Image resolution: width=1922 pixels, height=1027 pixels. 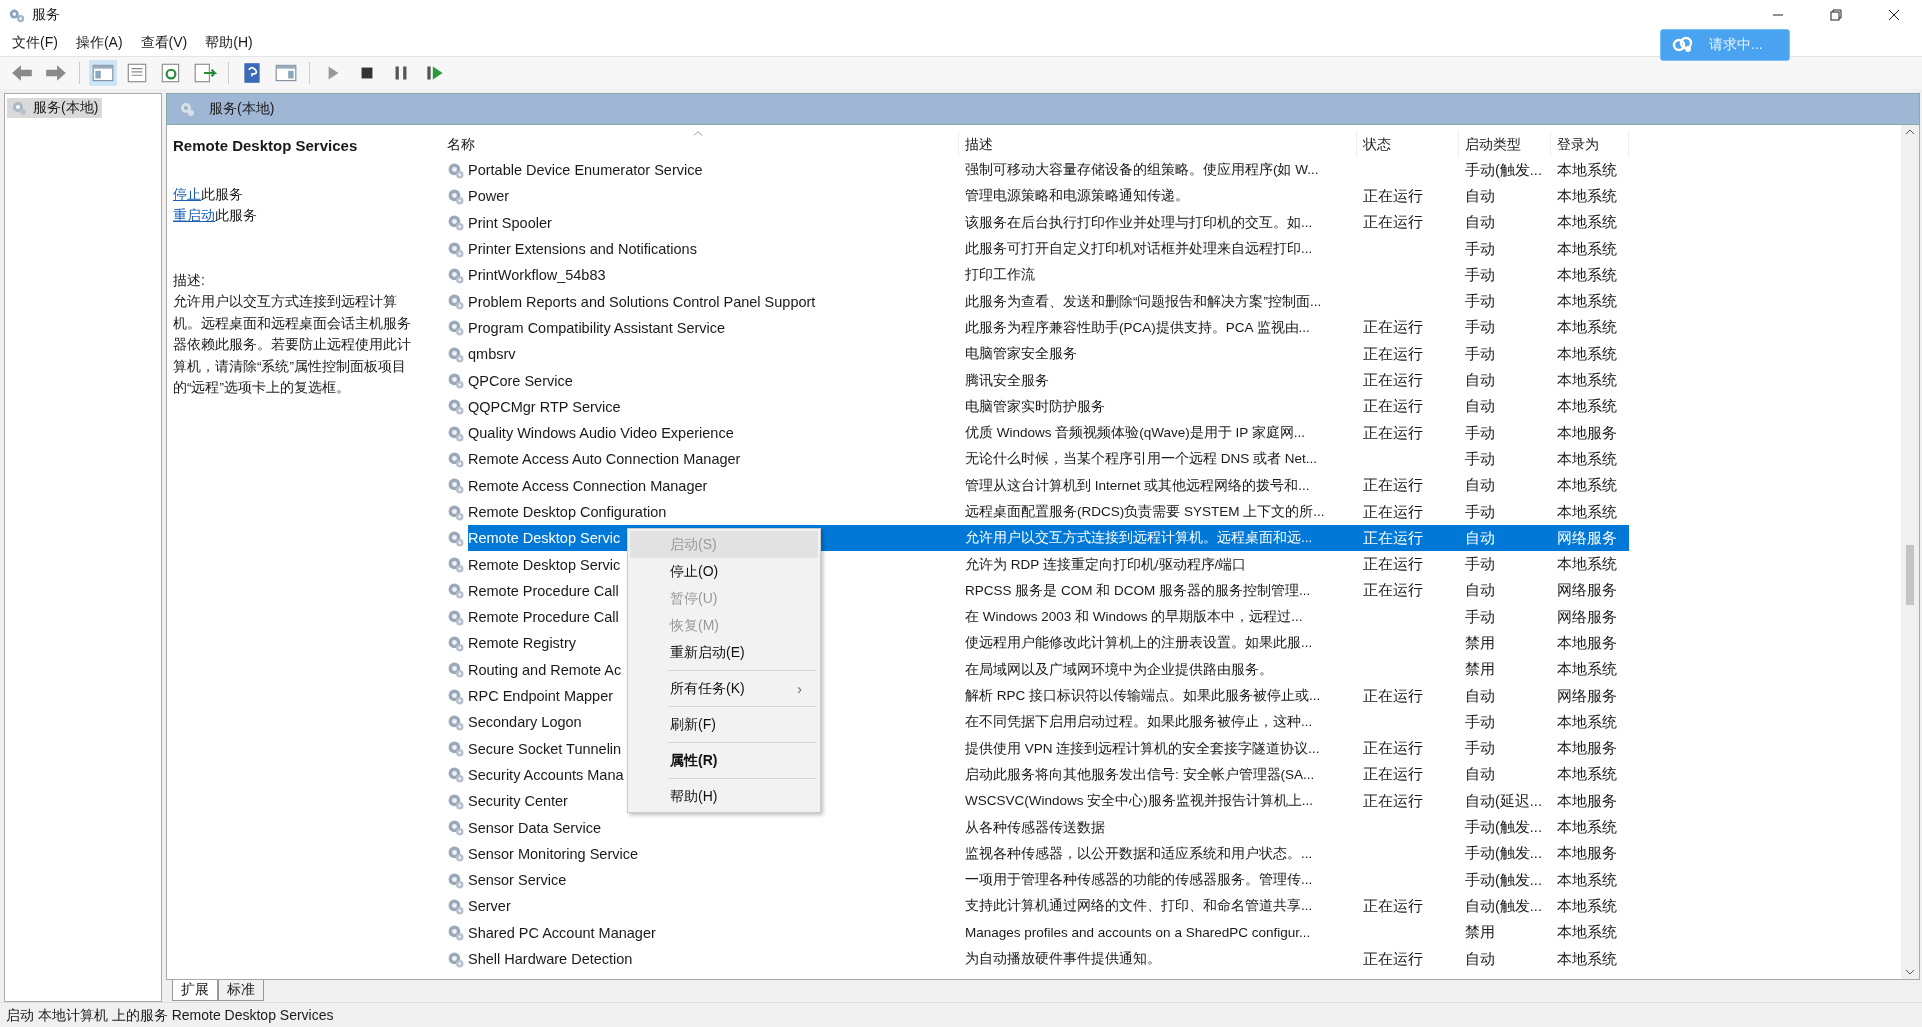 I want to click on column-header: 登录为, so click(x=1590, y=144).